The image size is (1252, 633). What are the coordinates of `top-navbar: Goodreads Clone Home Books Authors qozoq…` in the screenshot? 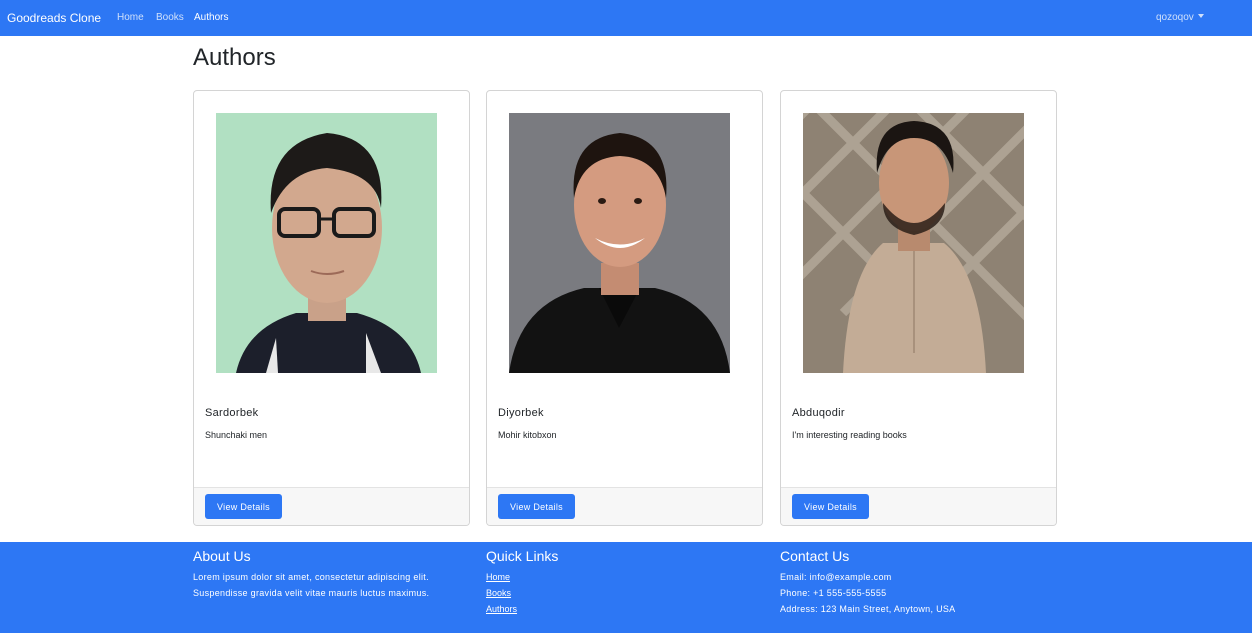 It's located at (626, 18).